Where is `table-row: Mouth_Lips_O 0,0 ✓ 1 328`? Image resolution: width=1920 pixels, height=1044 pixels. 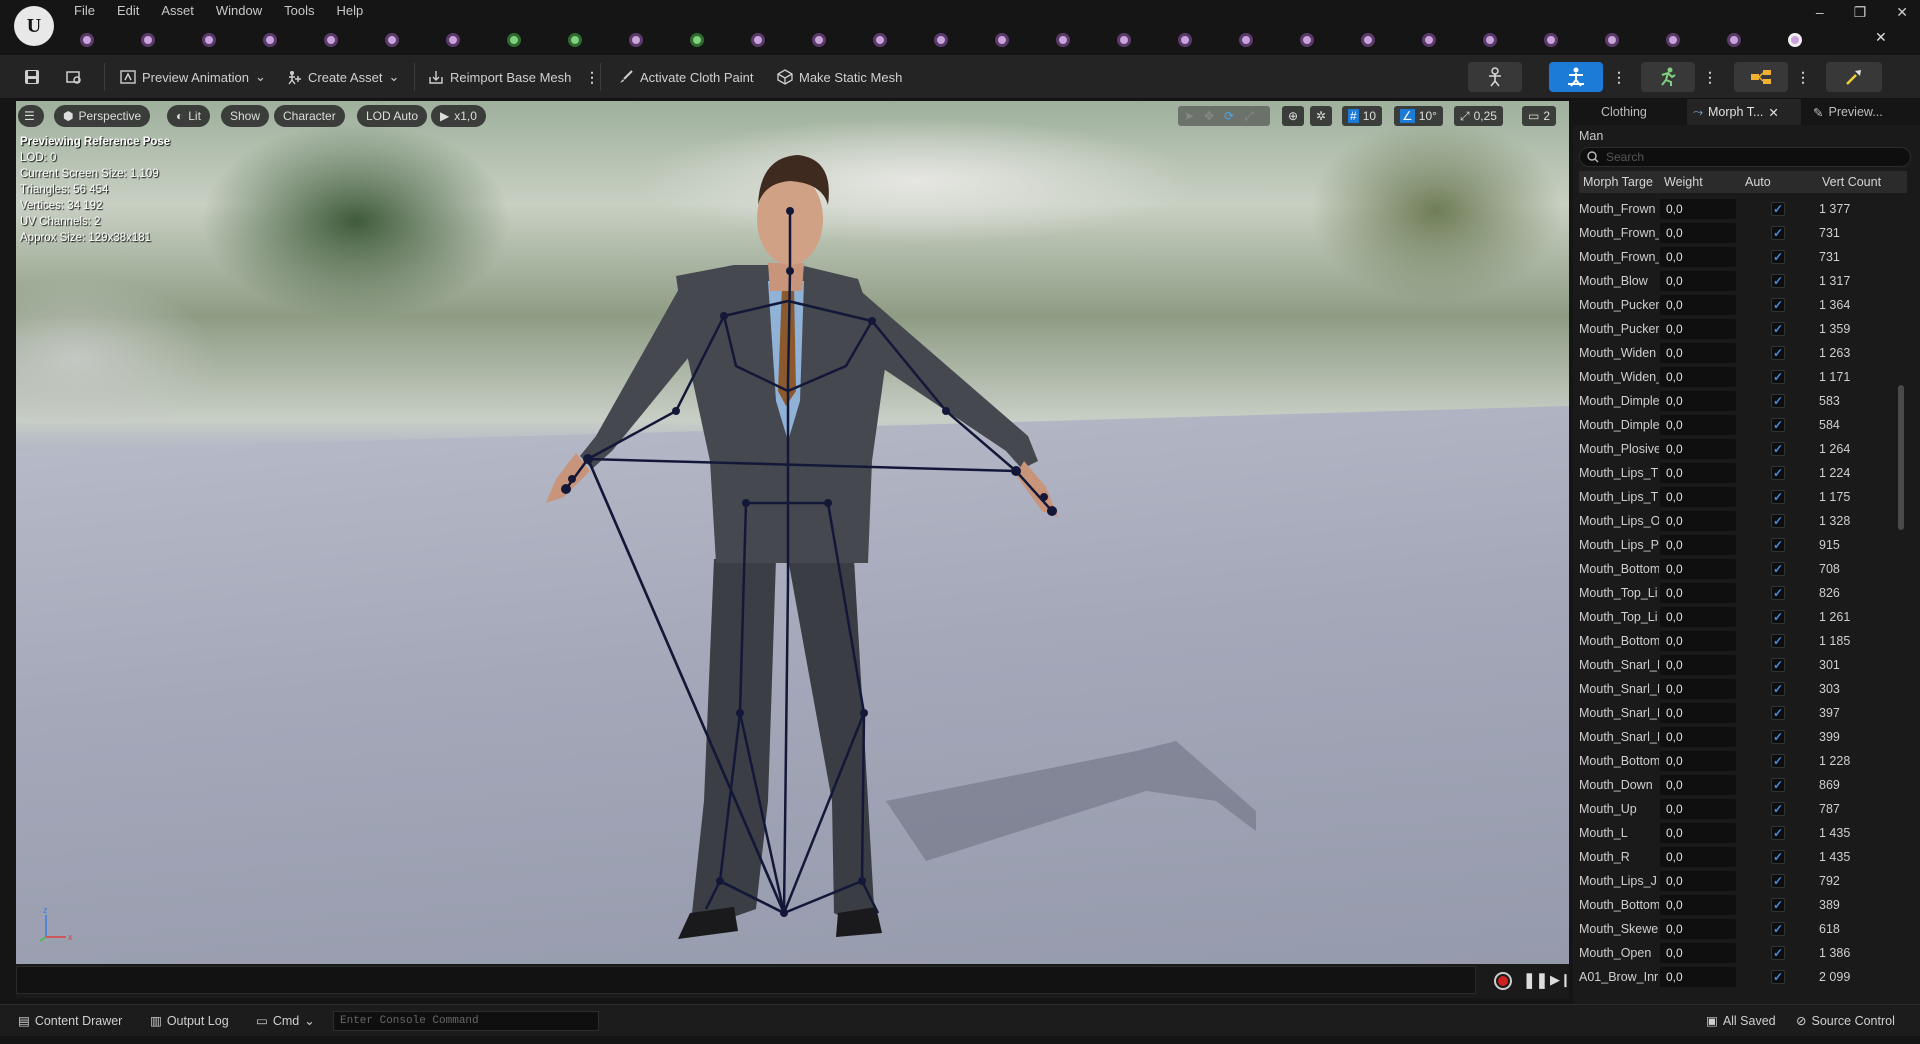 table-row: Mouth_Lips_O 0,0 ✓ 1 328 is located at coordinates (1743, 521).